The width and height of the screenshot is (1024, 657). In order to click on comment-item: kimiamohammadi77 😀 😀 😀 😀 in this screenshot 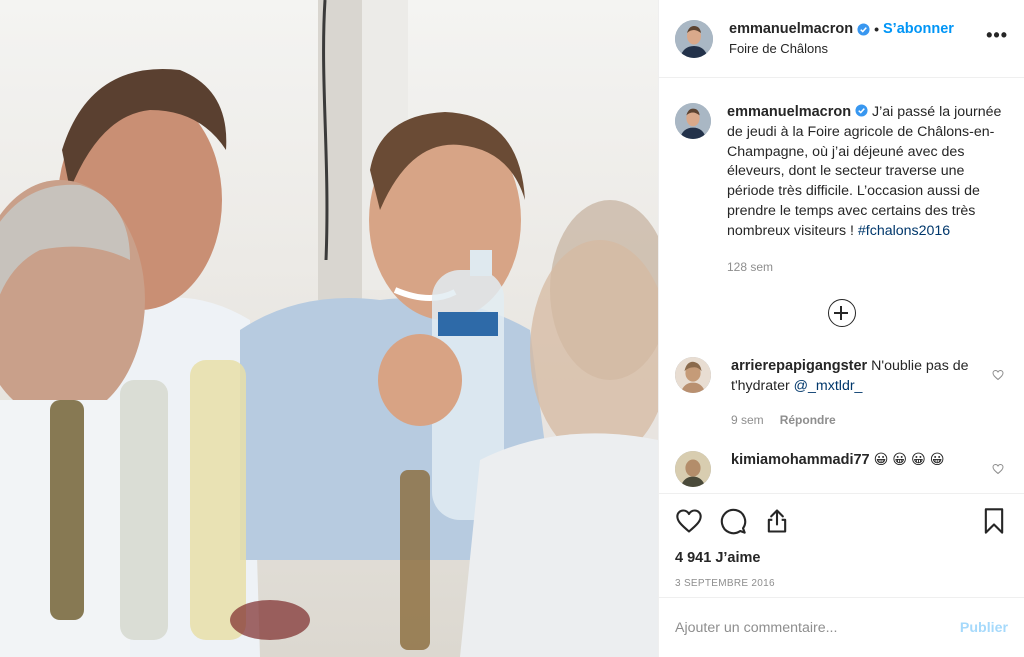, I will do `click(841, 468)`.